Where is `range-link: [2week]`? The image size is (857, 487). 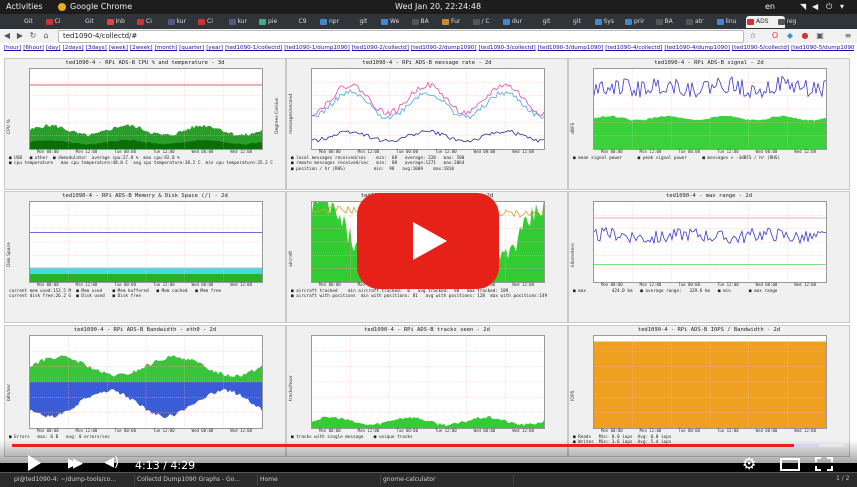
range-link: [2week] is located at coordinates (141, 48).